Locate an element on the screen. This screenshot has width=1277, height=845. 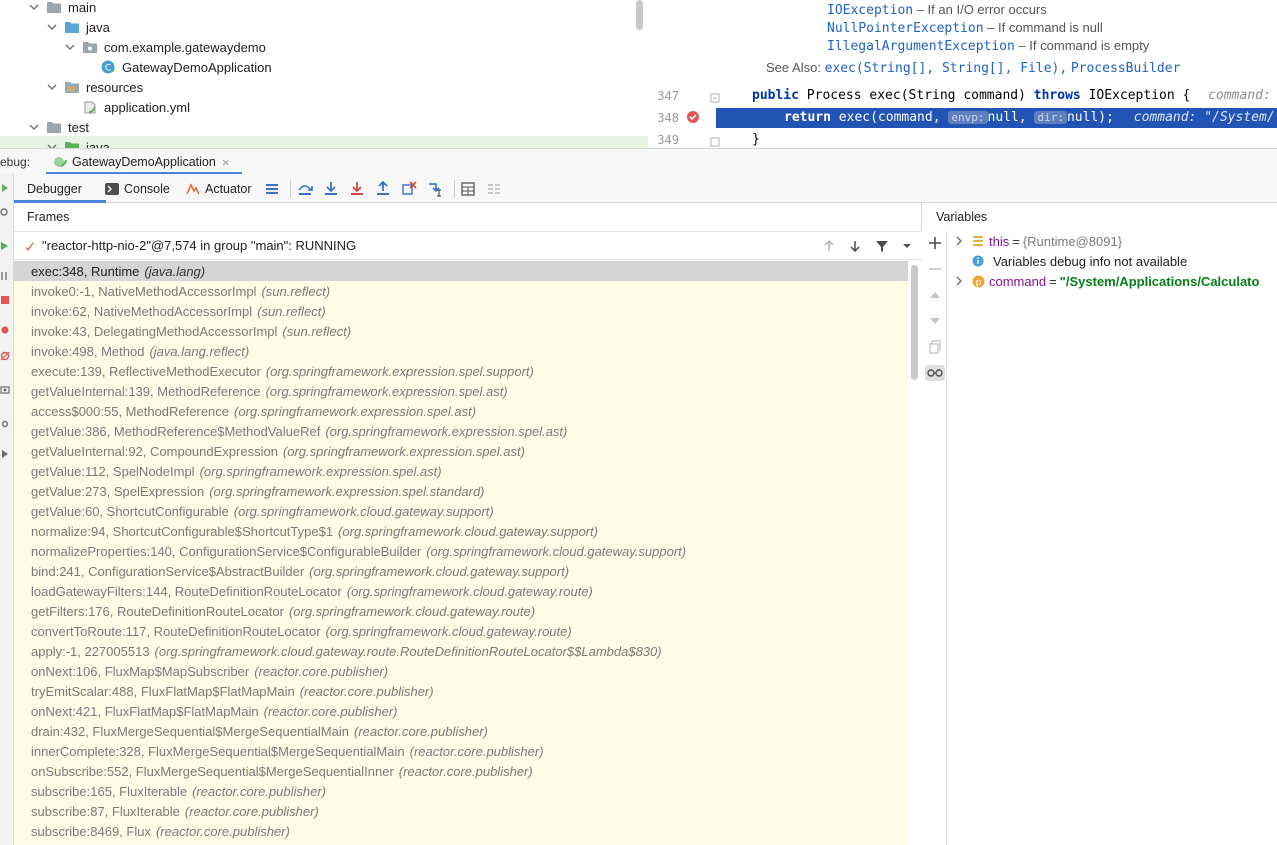
layout-menu-icon is located at coordinates (272, 189).